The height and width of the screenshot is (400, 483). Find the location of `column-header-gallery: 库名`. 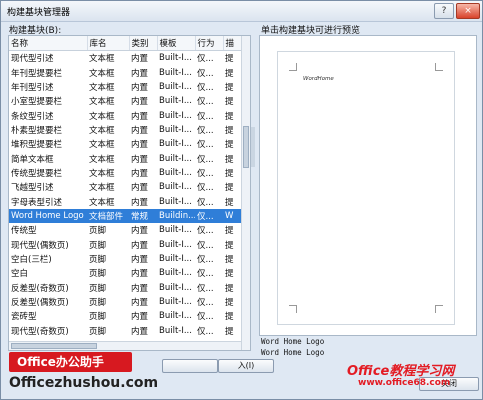

column-header-gallery: 库名 is located at coordinates (108, 43).